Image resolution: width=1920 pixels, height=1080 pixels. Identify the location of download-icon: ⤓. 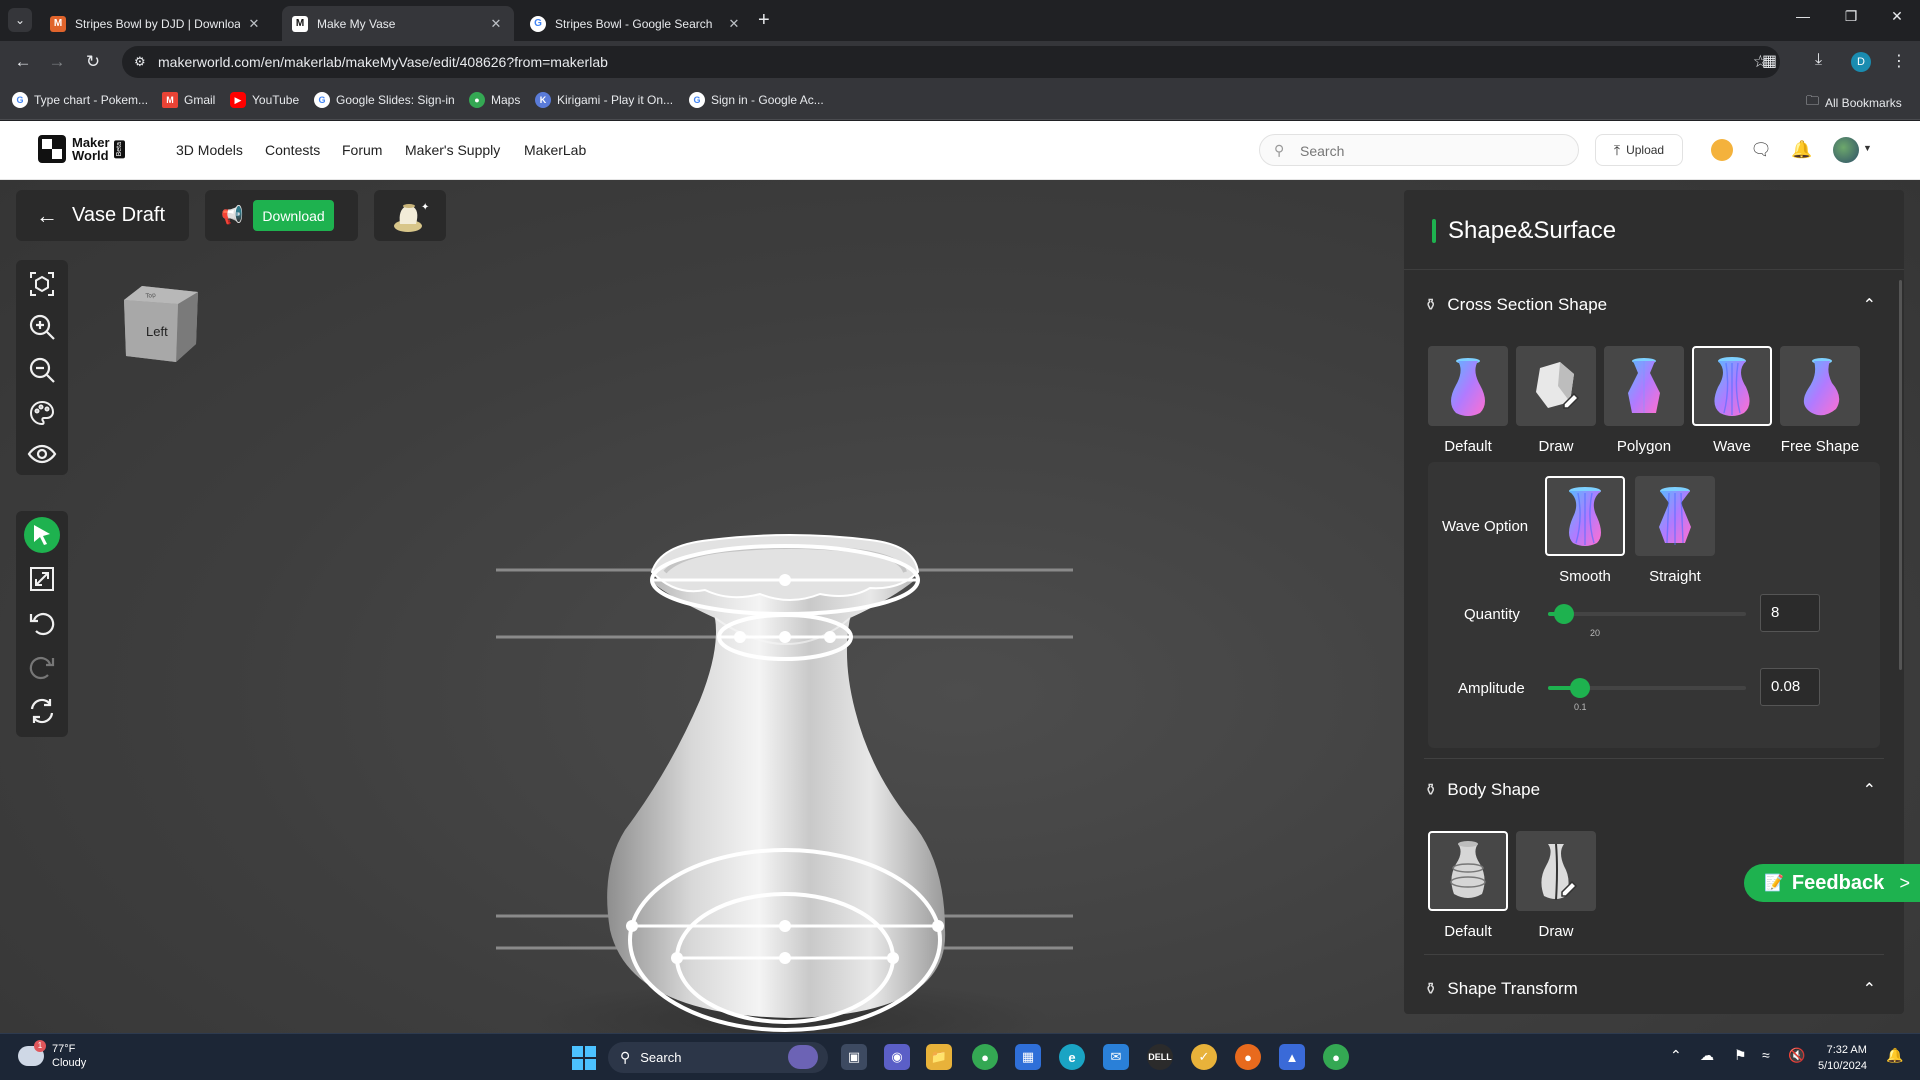
(1818, 60).